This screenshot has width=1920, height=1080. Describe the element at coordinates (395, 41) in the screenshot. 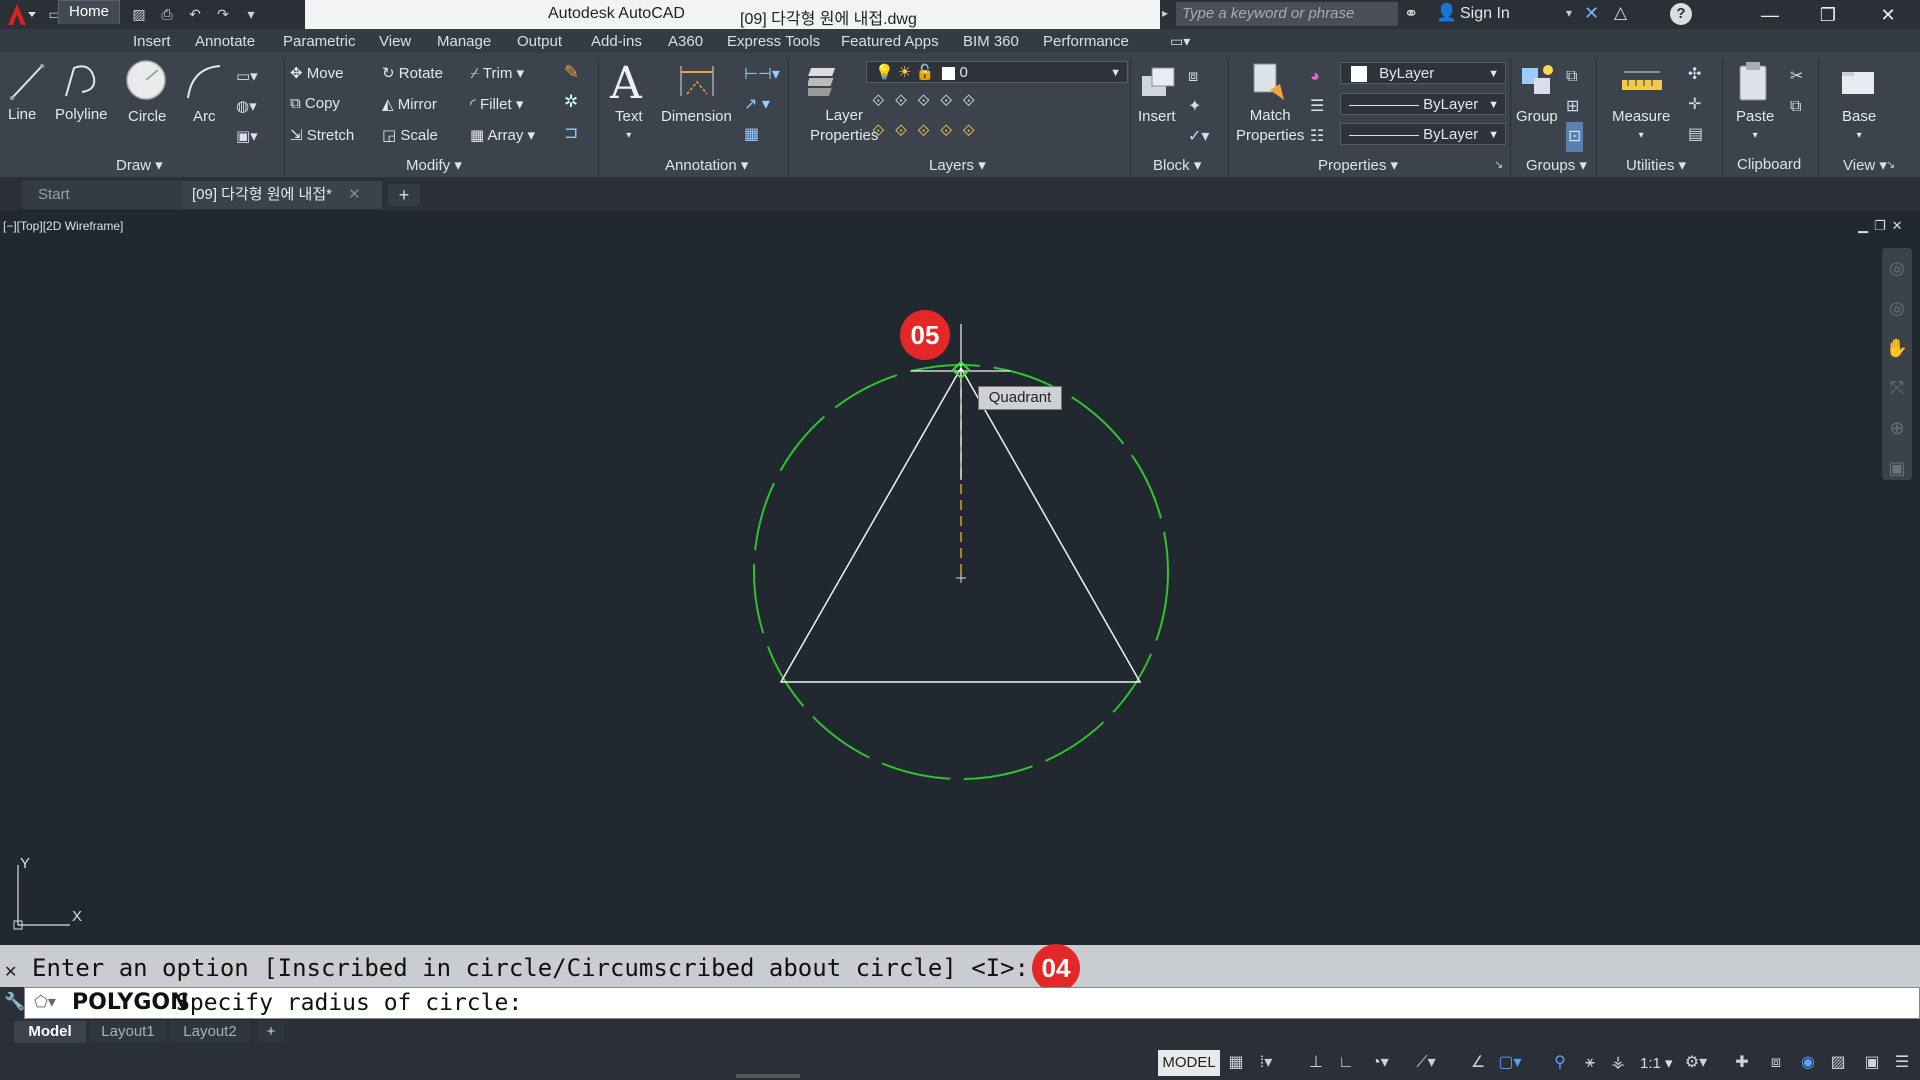

I see `tab-view: View` at that location.